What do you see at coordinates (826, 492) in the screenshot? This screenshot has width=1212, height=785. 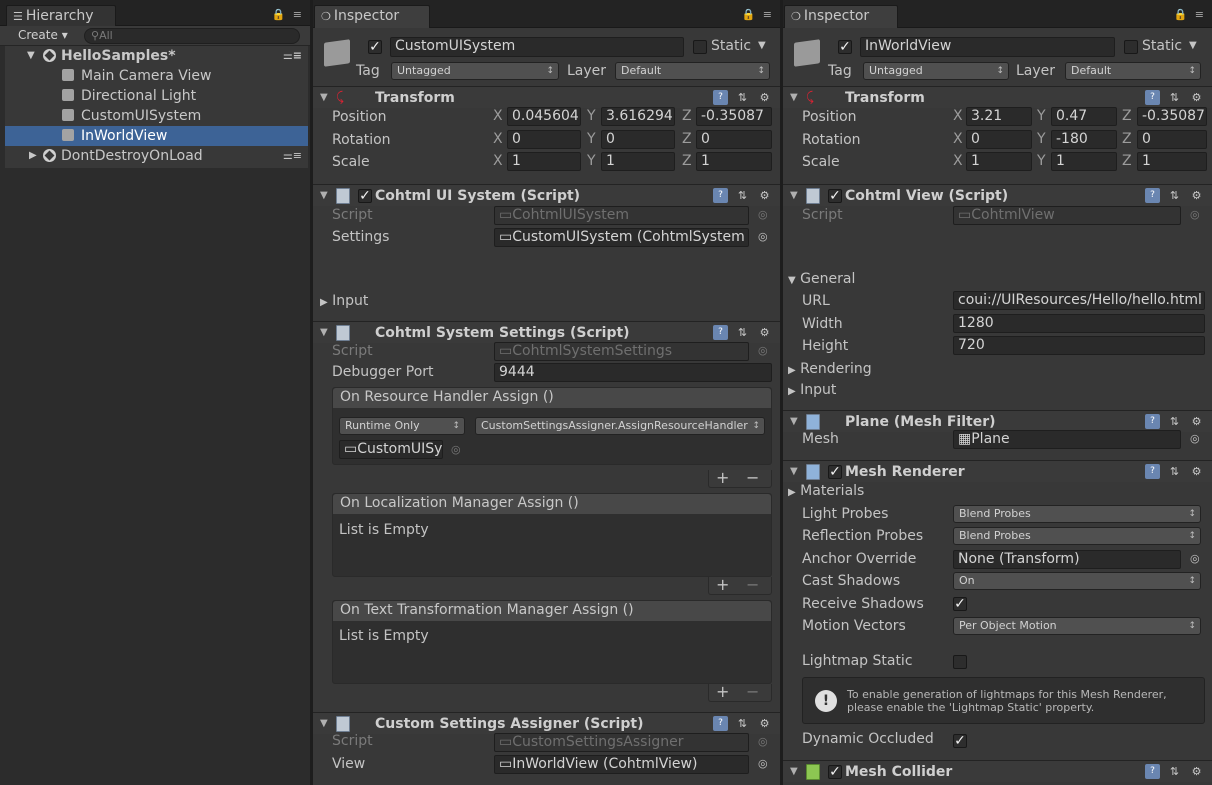 I see `materials-foldout: ▶ Materials` at bounding box center [826, 492].